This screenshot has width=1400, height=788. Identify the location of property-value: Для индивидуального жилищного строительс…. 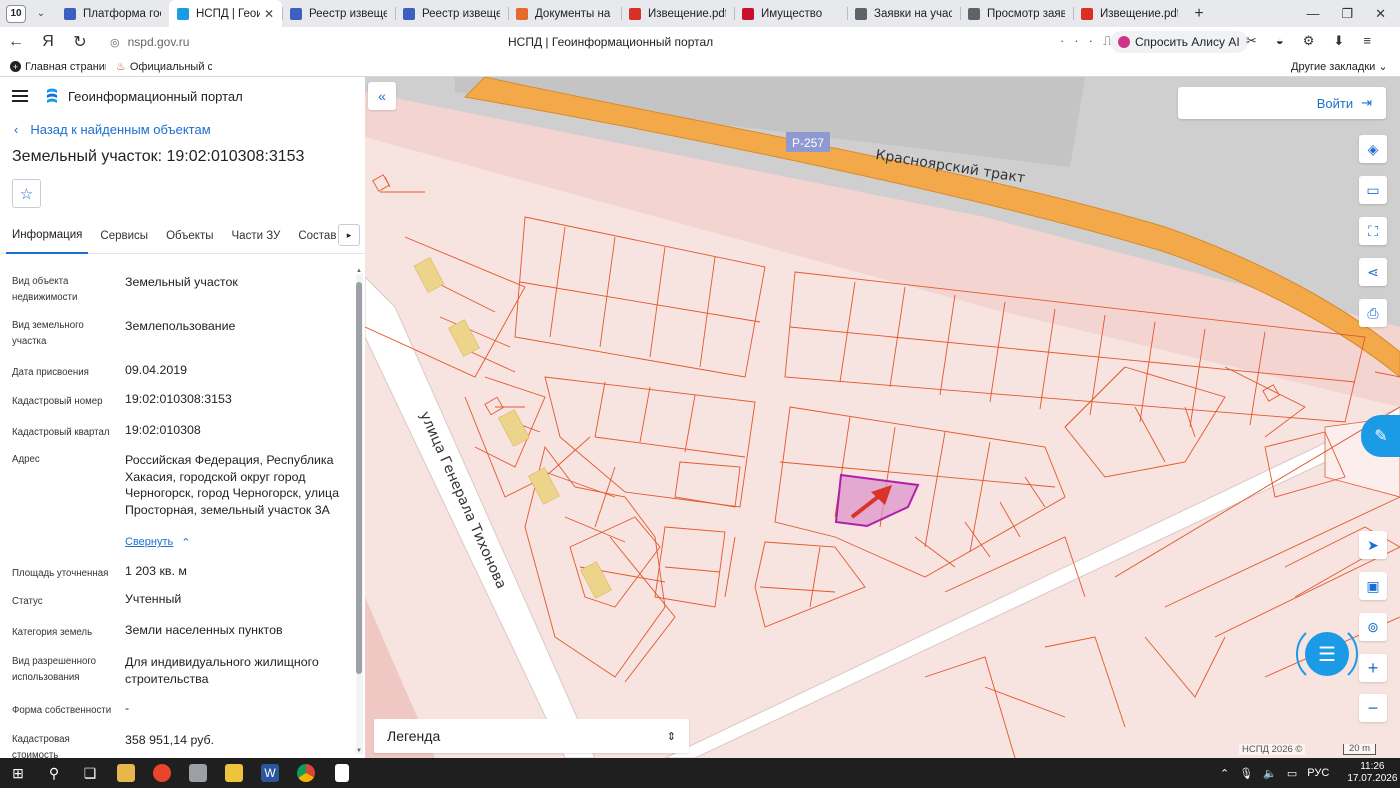
(222, 670).